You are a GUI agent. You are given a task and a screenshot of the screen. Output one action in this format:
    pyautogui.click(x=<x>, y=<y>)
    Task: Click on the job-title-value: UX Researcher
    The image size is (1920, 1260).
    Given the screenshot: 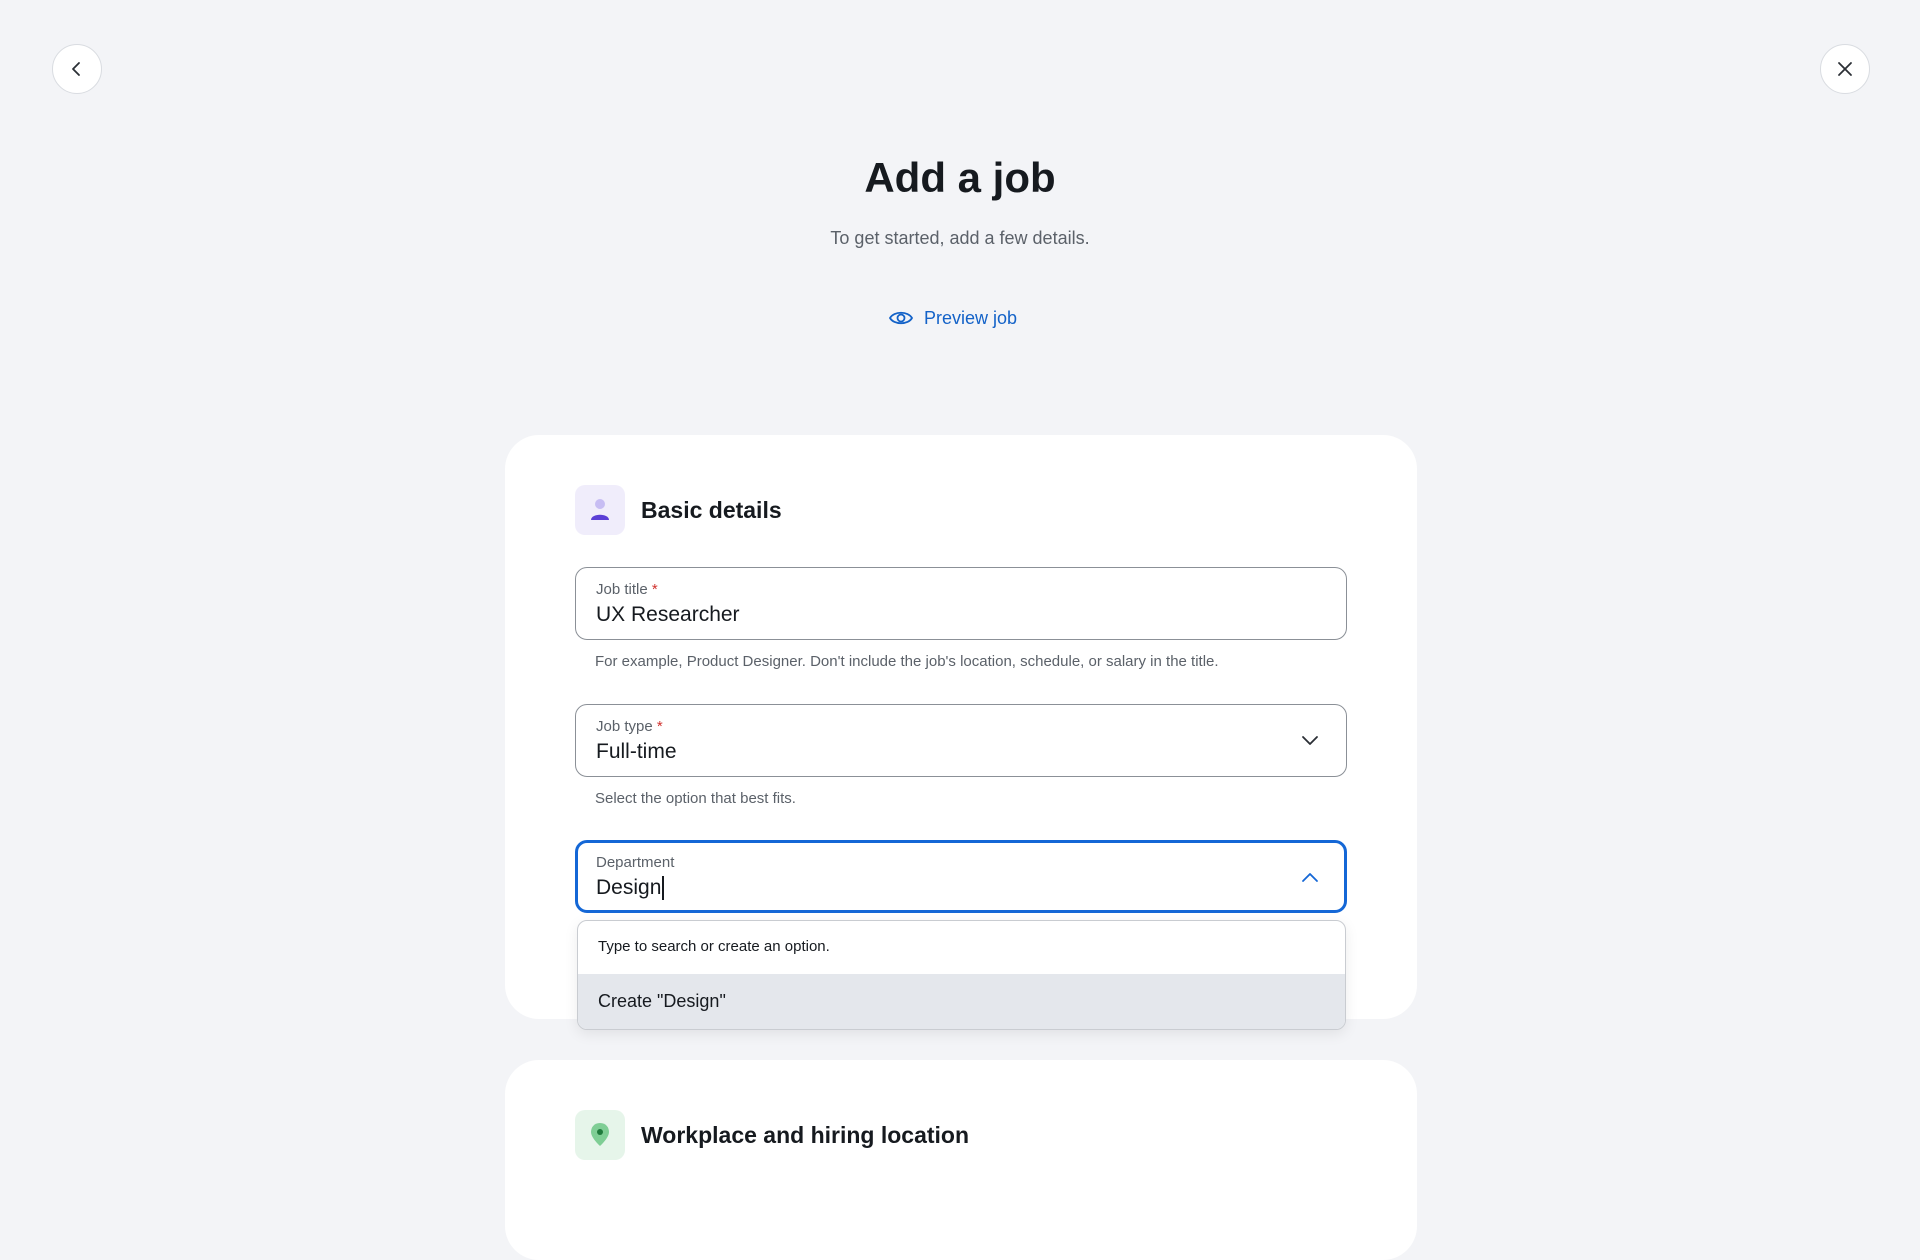 What is the action you would take?
    pyautogui.click(x=668, y=614)
    